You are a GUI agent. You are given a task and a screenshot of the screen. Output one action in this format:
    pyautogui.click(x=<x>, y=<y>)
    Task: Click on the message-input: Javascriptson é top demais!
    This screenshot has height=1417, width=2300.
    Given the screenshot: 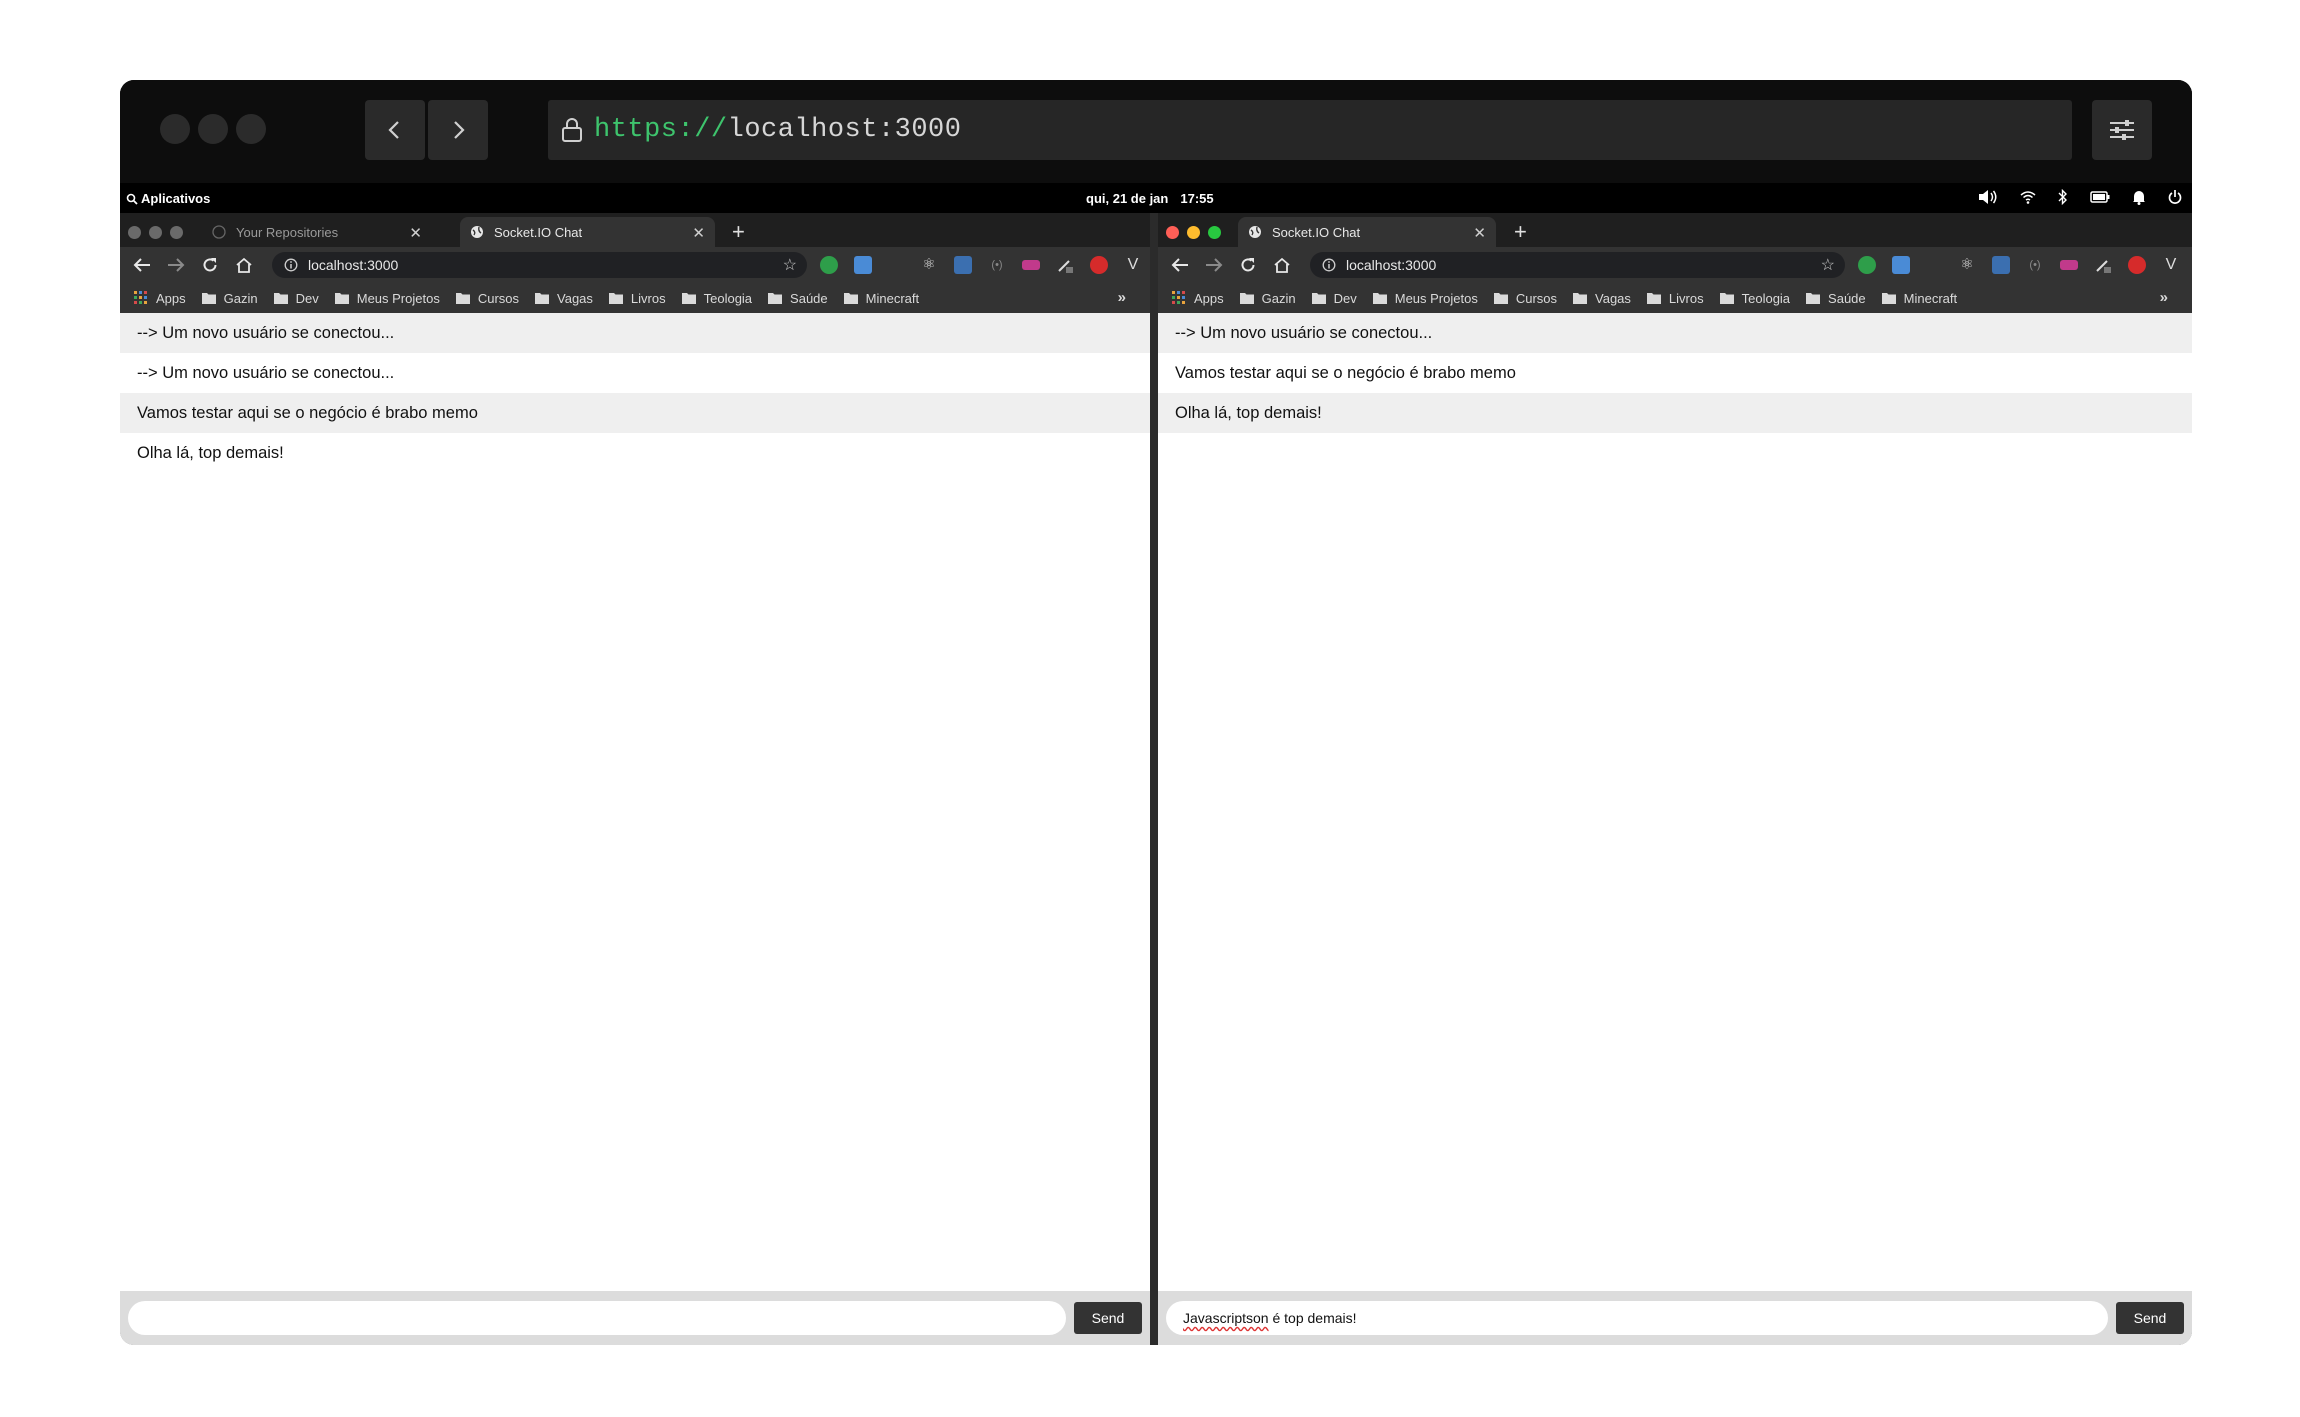 What is the action you would take?
    pyautogui.click(x=1637, y=1318)
    